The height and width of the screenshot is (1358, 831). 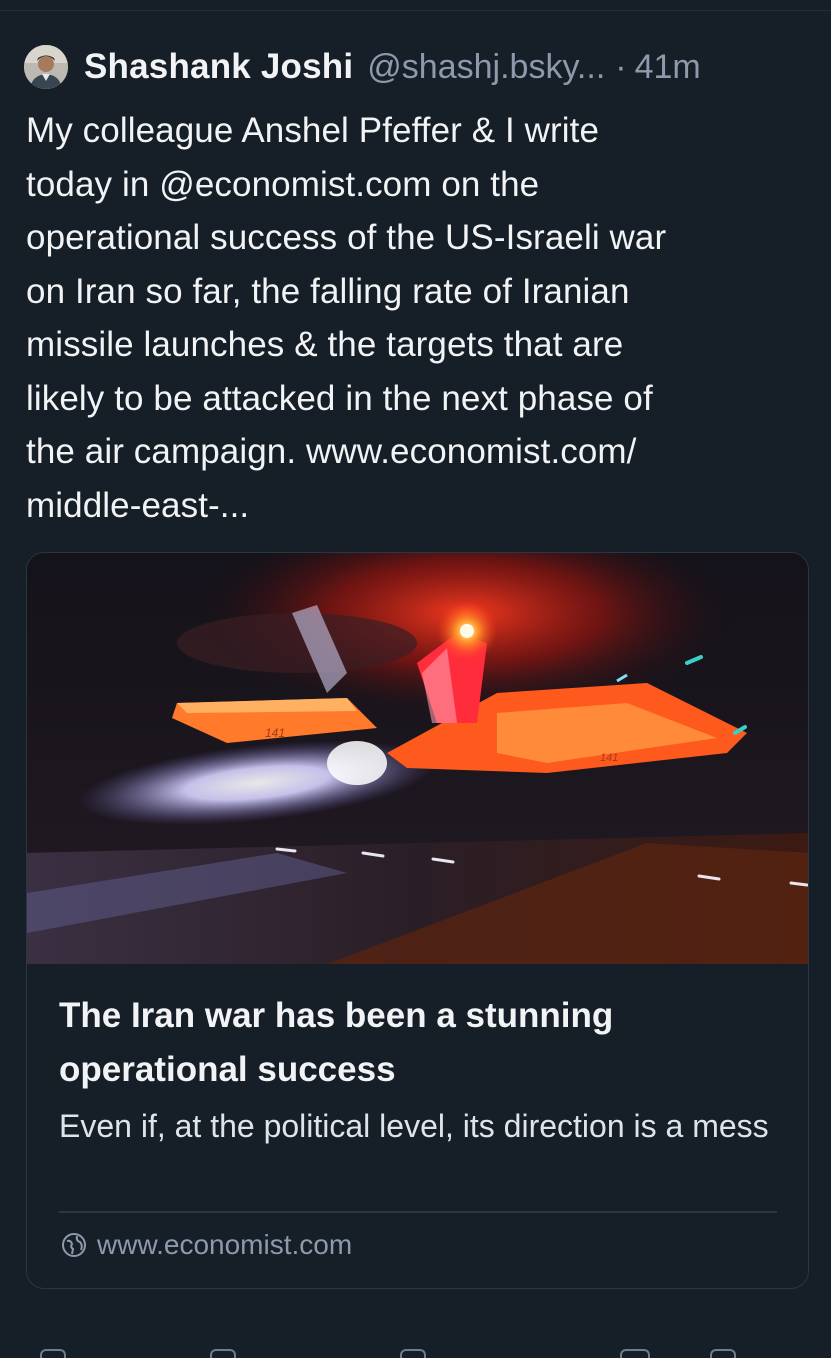 What do you see at coordinates (668, 67) in the screenshot?
I see `post-timestamp: 41m` at bounding box center [668, 67].